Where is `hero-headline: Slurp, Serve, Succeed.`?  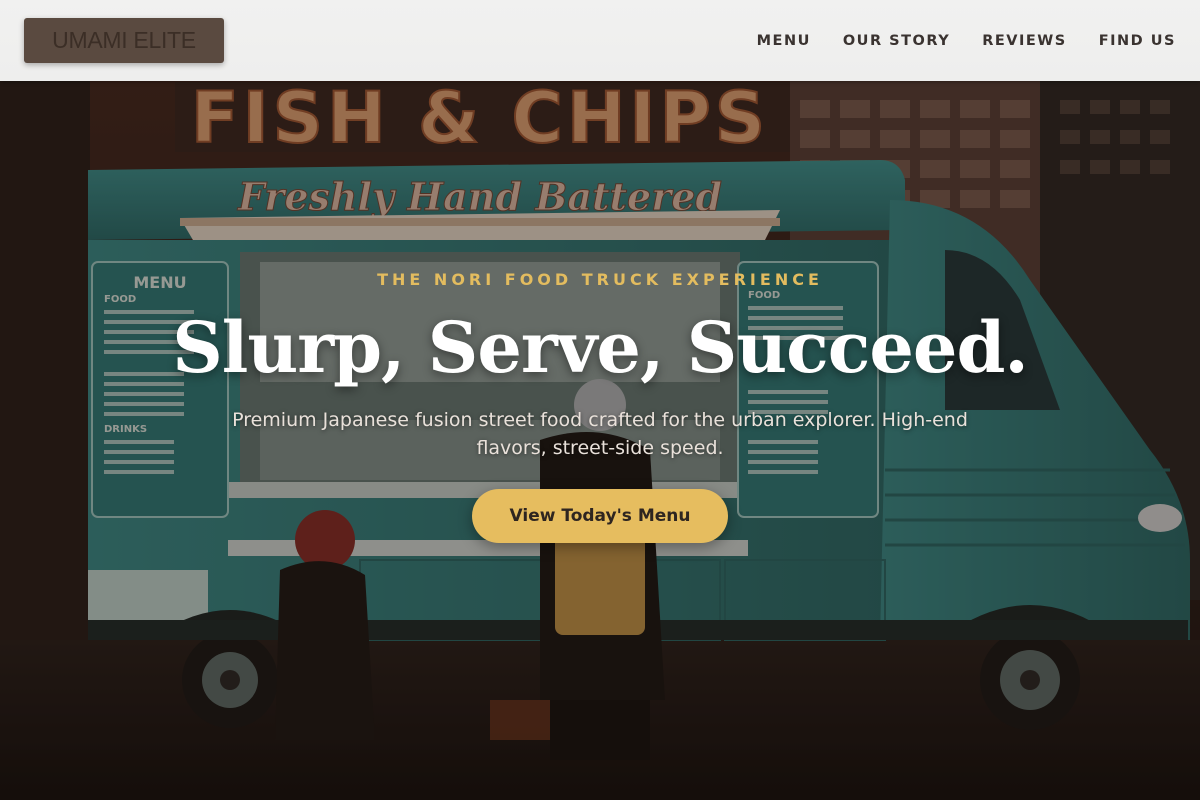
hero-headline: Slurp, Serve, Succeed. is located at coordinates (600, 347).